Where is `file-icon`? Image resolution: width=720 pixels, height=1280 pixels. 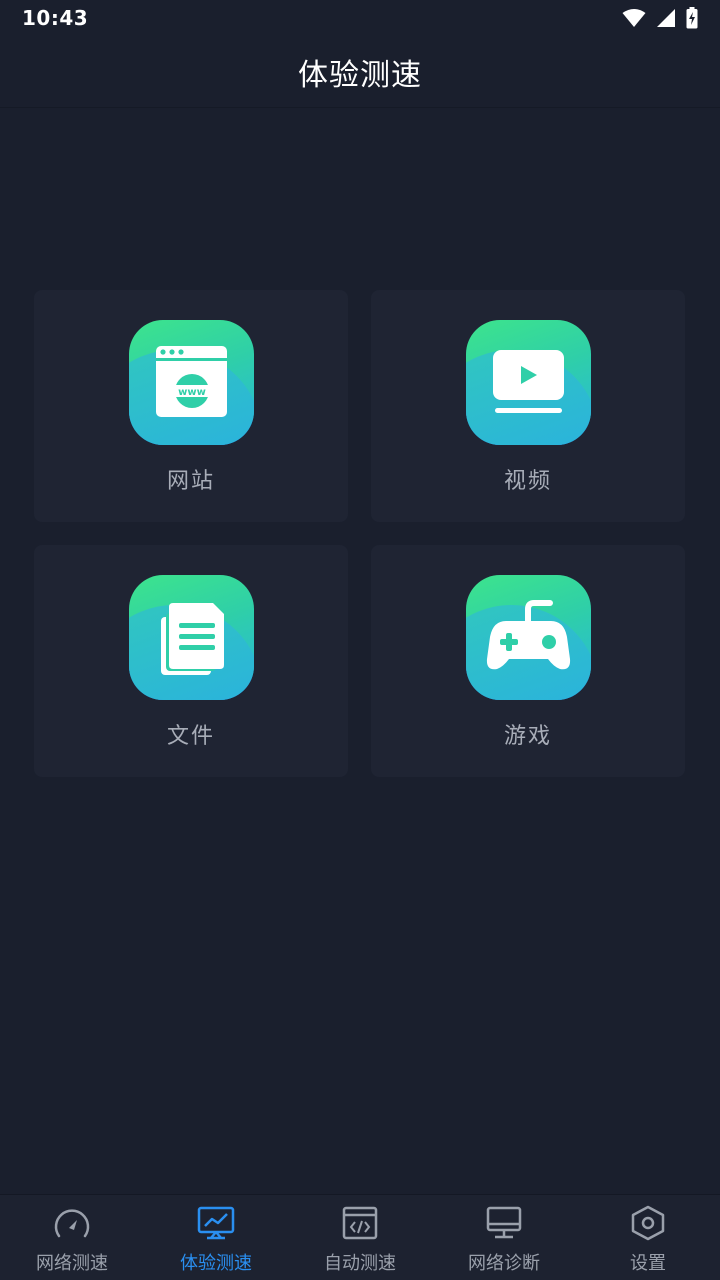
file-icon is located at coordinates (192, 639).